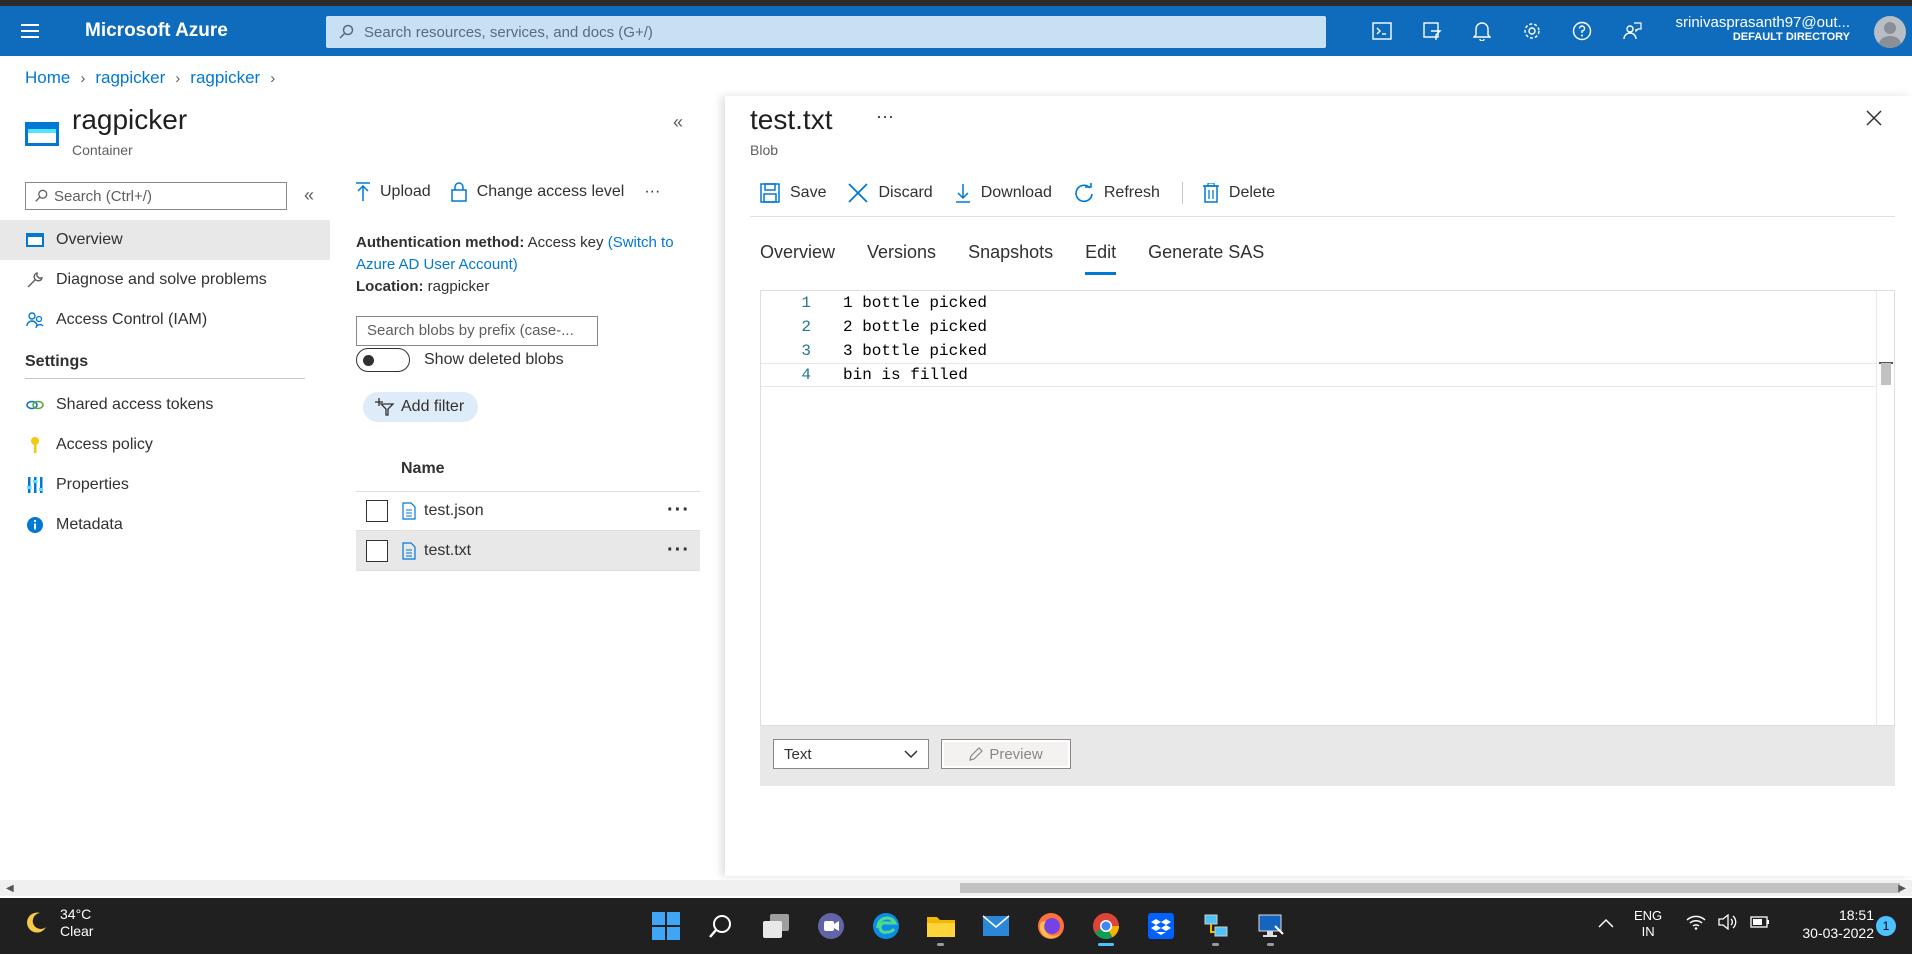 The image size is (1912, 954). Describe the element at coordinates (165, 485) in the screenshot. I see `nav-item-properties: Properties` at that location.